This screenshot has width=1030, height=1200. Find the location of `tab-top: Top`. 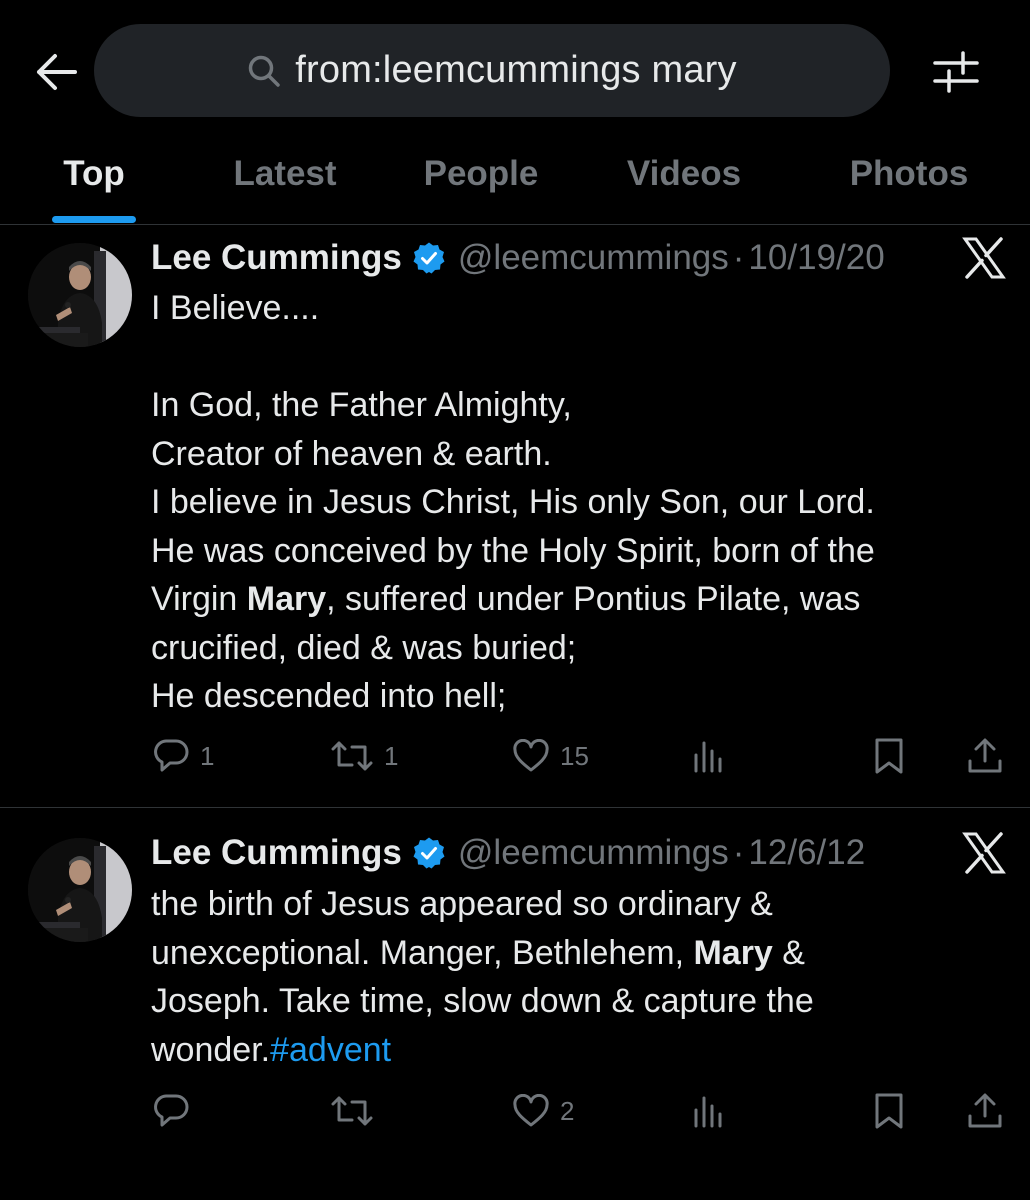

tab-top: Top is located at coordinates (94, 182).